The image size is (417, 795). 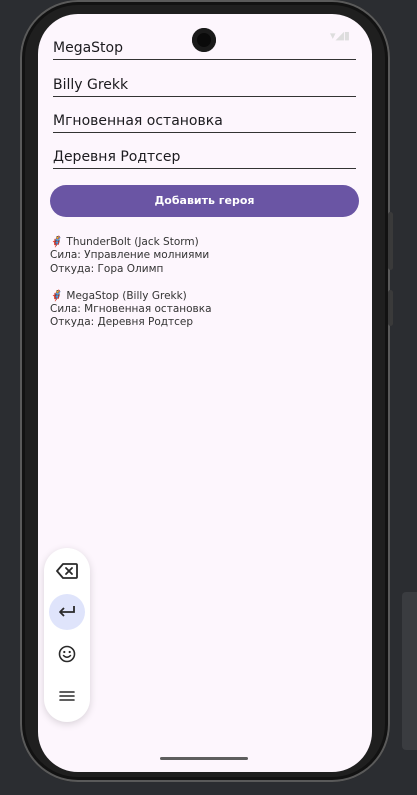 I want to click on emoji-key, so click(x=67, y=654).